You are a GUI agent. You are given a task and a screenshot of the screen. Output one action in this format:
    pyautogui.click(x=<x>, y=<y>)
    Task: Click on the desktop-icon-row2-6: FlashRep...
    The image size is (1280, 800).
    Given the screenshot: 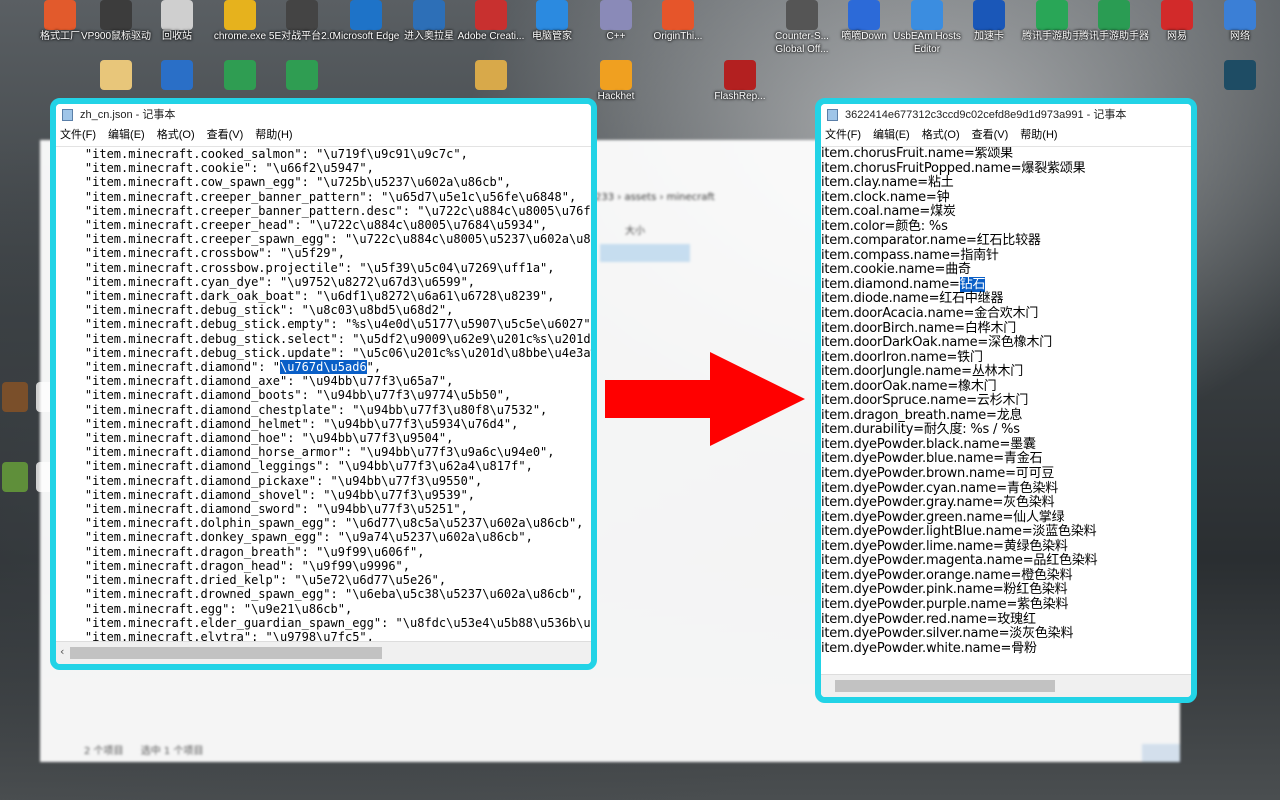 What is the action you would take?
    pyautogui.click(x=740, y=81)
    